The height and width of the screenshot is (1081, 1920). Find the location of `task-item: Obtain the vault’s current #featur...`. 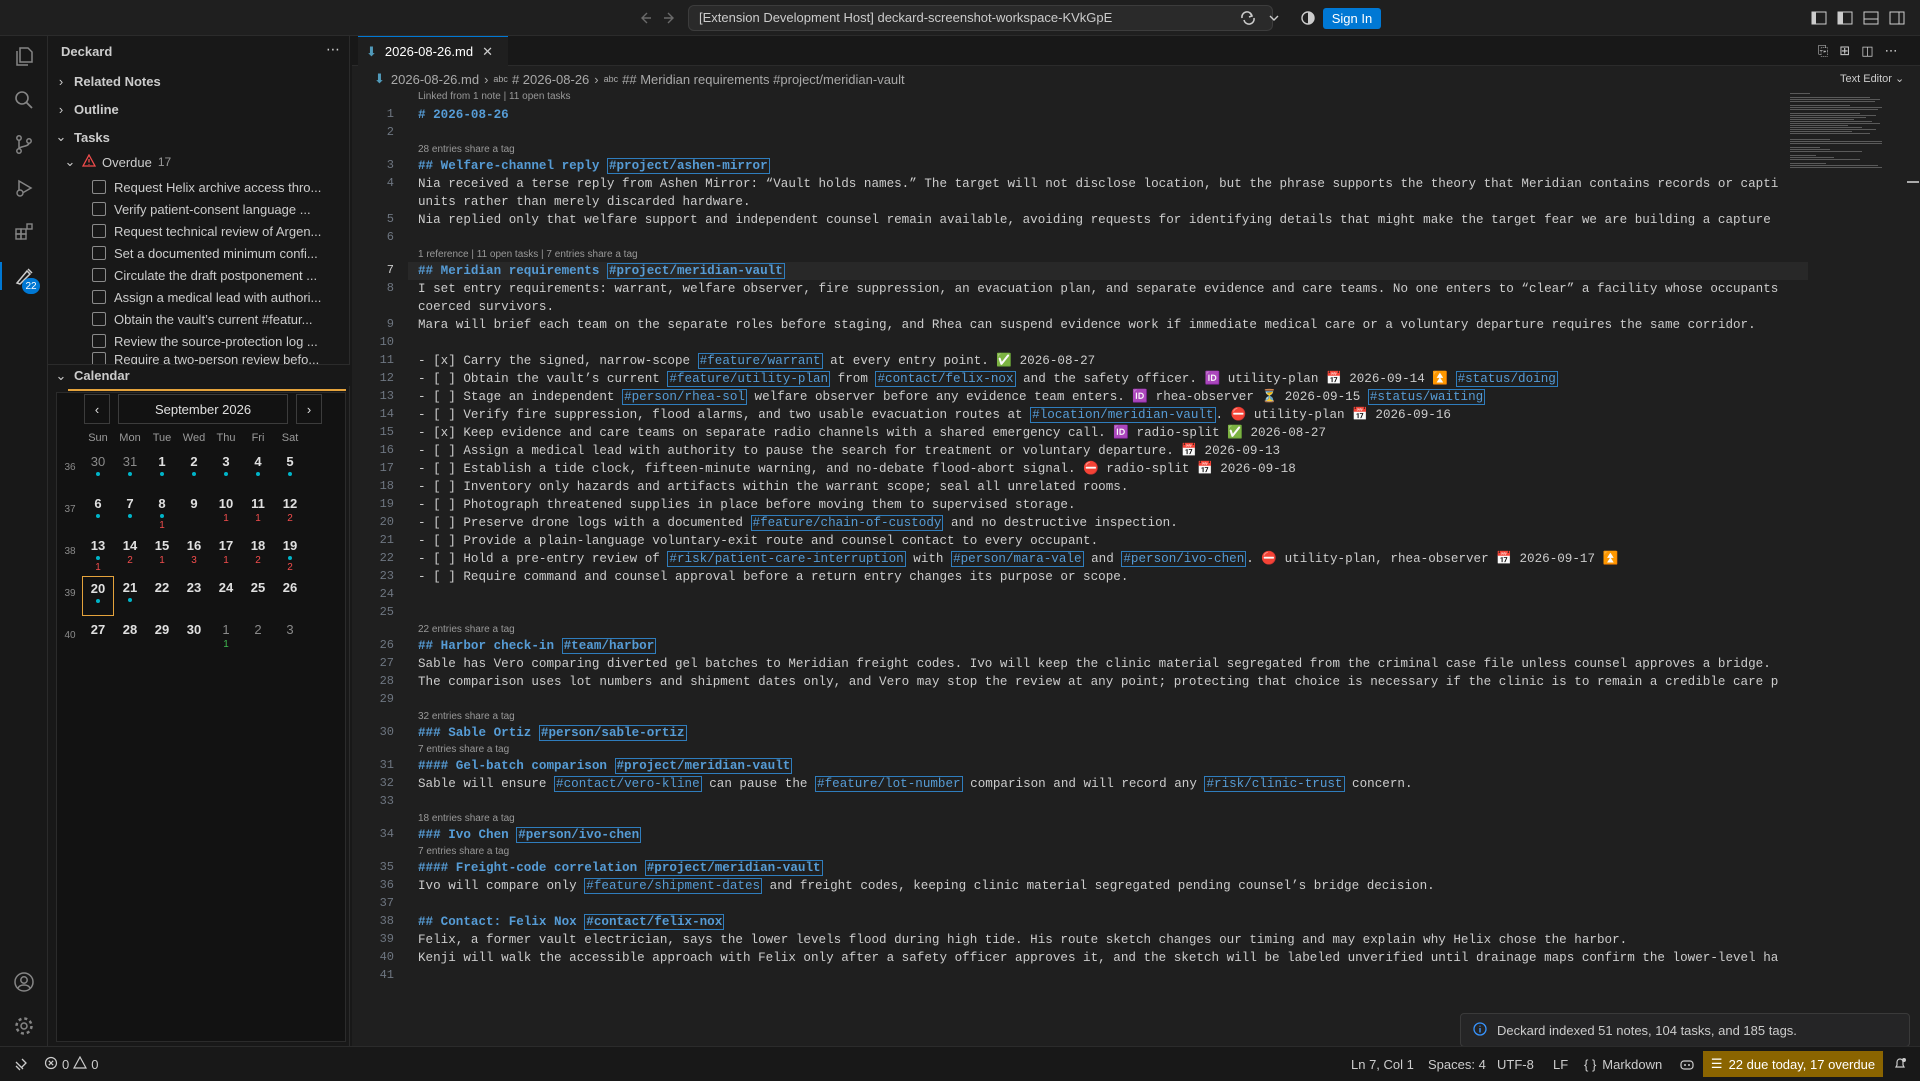

task-item: Obtain the vault’s current #featur... is located at coordinates (217, 319).